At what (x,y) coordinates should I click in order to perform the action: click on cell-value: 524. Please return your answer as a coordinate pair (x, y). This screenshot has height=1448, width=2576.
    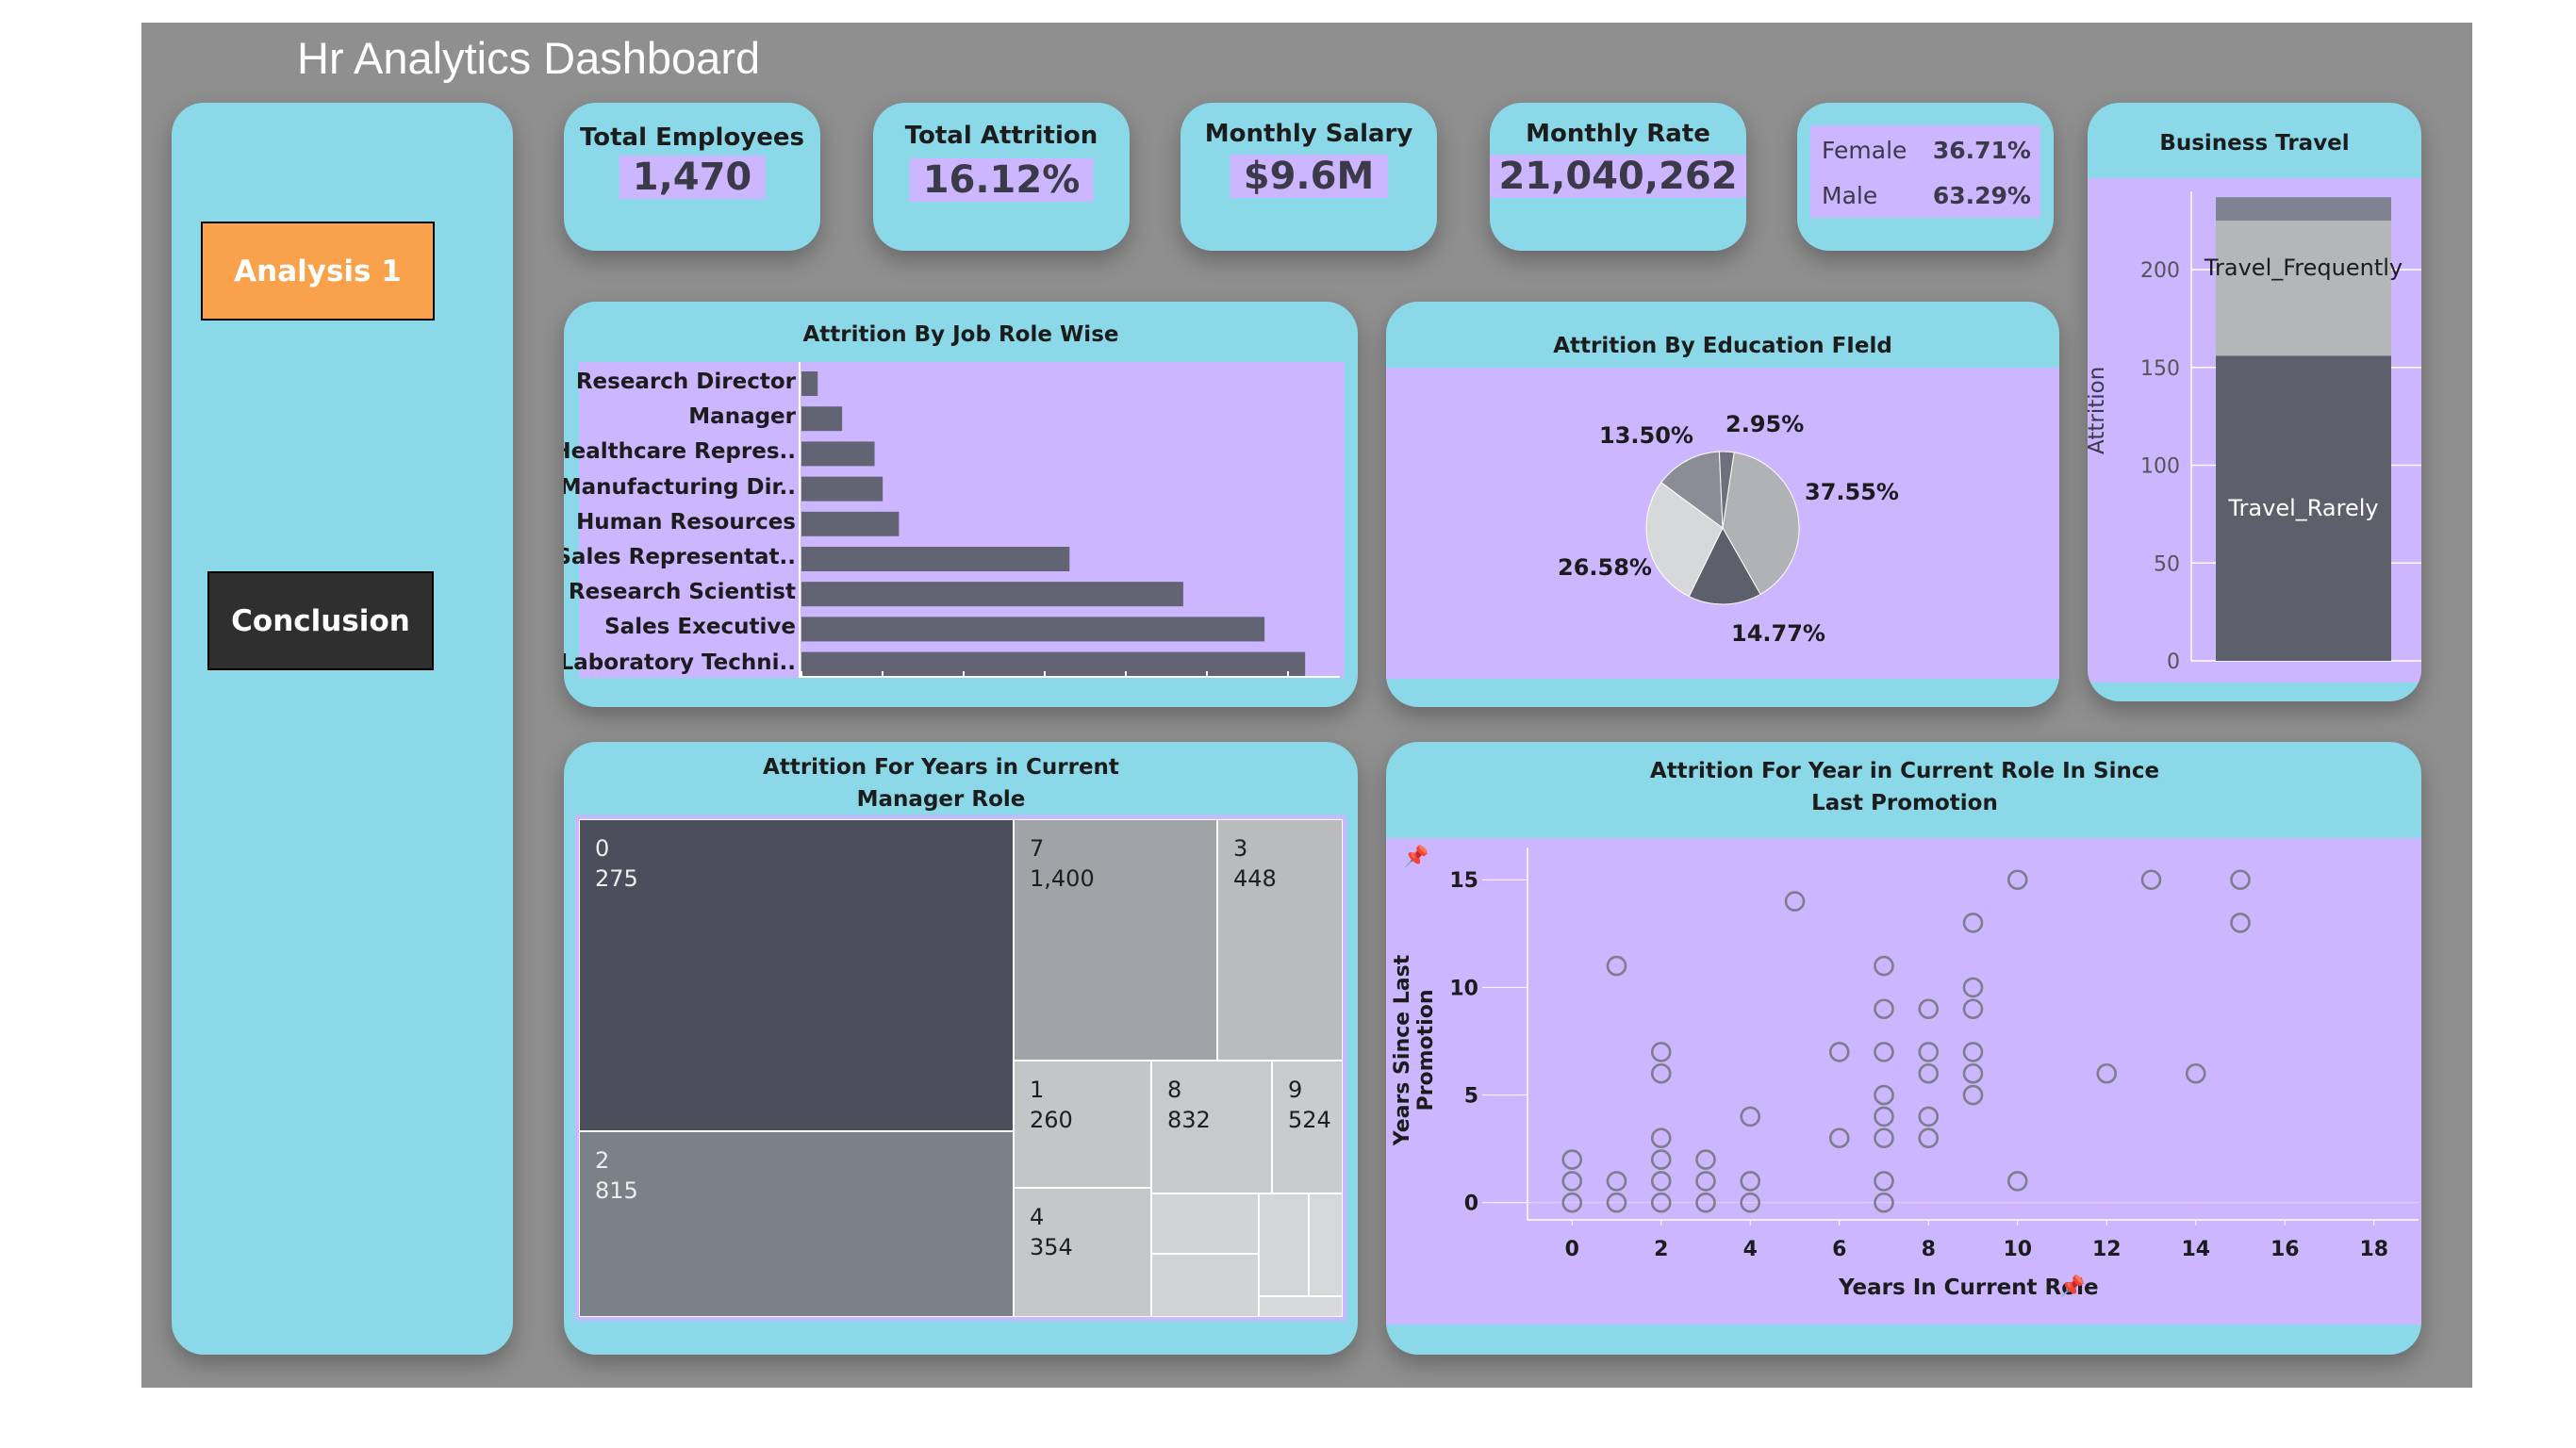
    Looking at the image, I should click on (1309, 1120).